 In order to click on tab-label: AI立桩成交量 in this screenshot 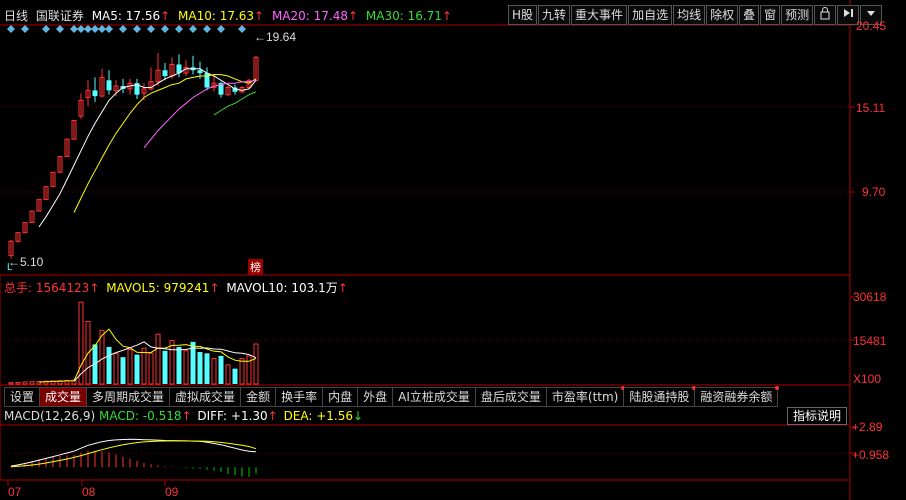, I will do `click(434, 397)`.